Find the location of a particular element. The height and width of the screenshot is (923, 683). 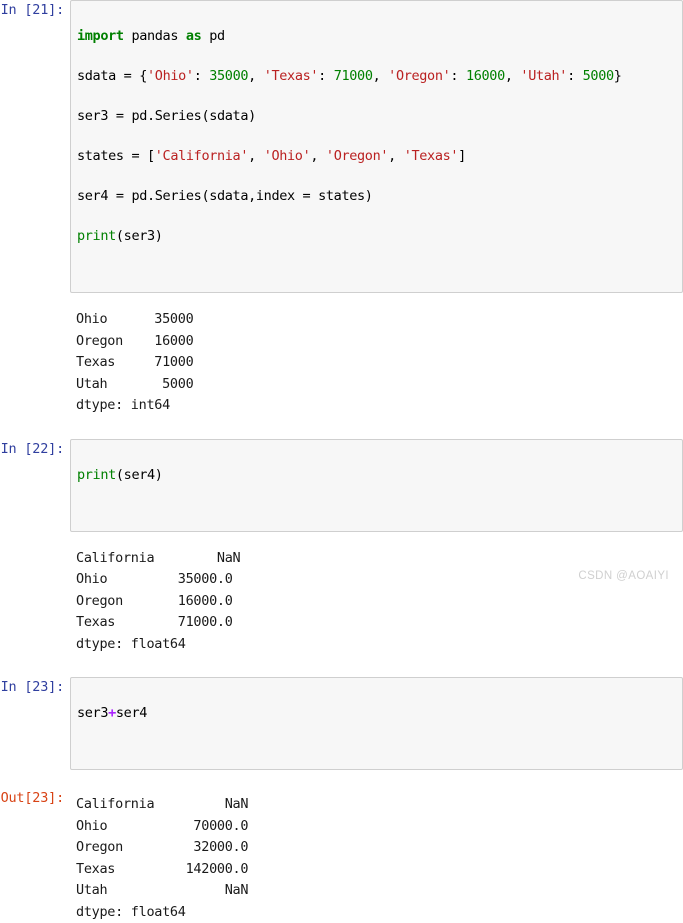

code-cell-23: In [23]: ser3+ser4 is located at coordinates (341, 723).